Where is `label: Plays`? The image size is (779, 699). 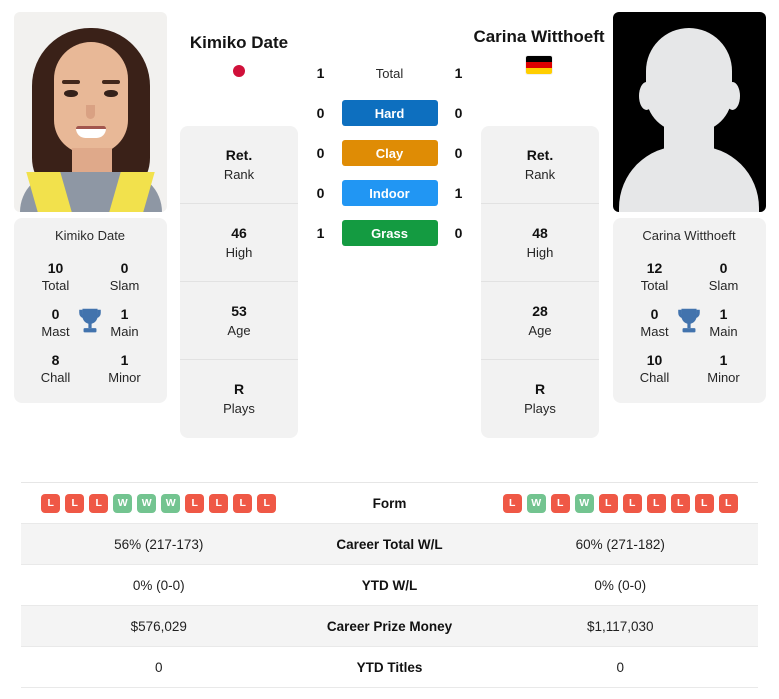 label: Plays is located at coordinates (540, 408).